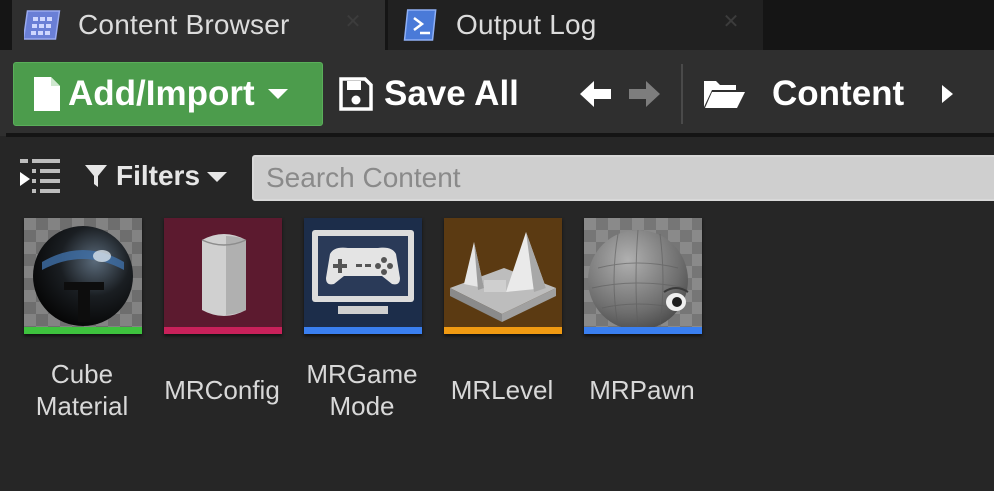 This screenshot has height=491, width=994. I want to click on toolbar-divider, so click(682, 94).